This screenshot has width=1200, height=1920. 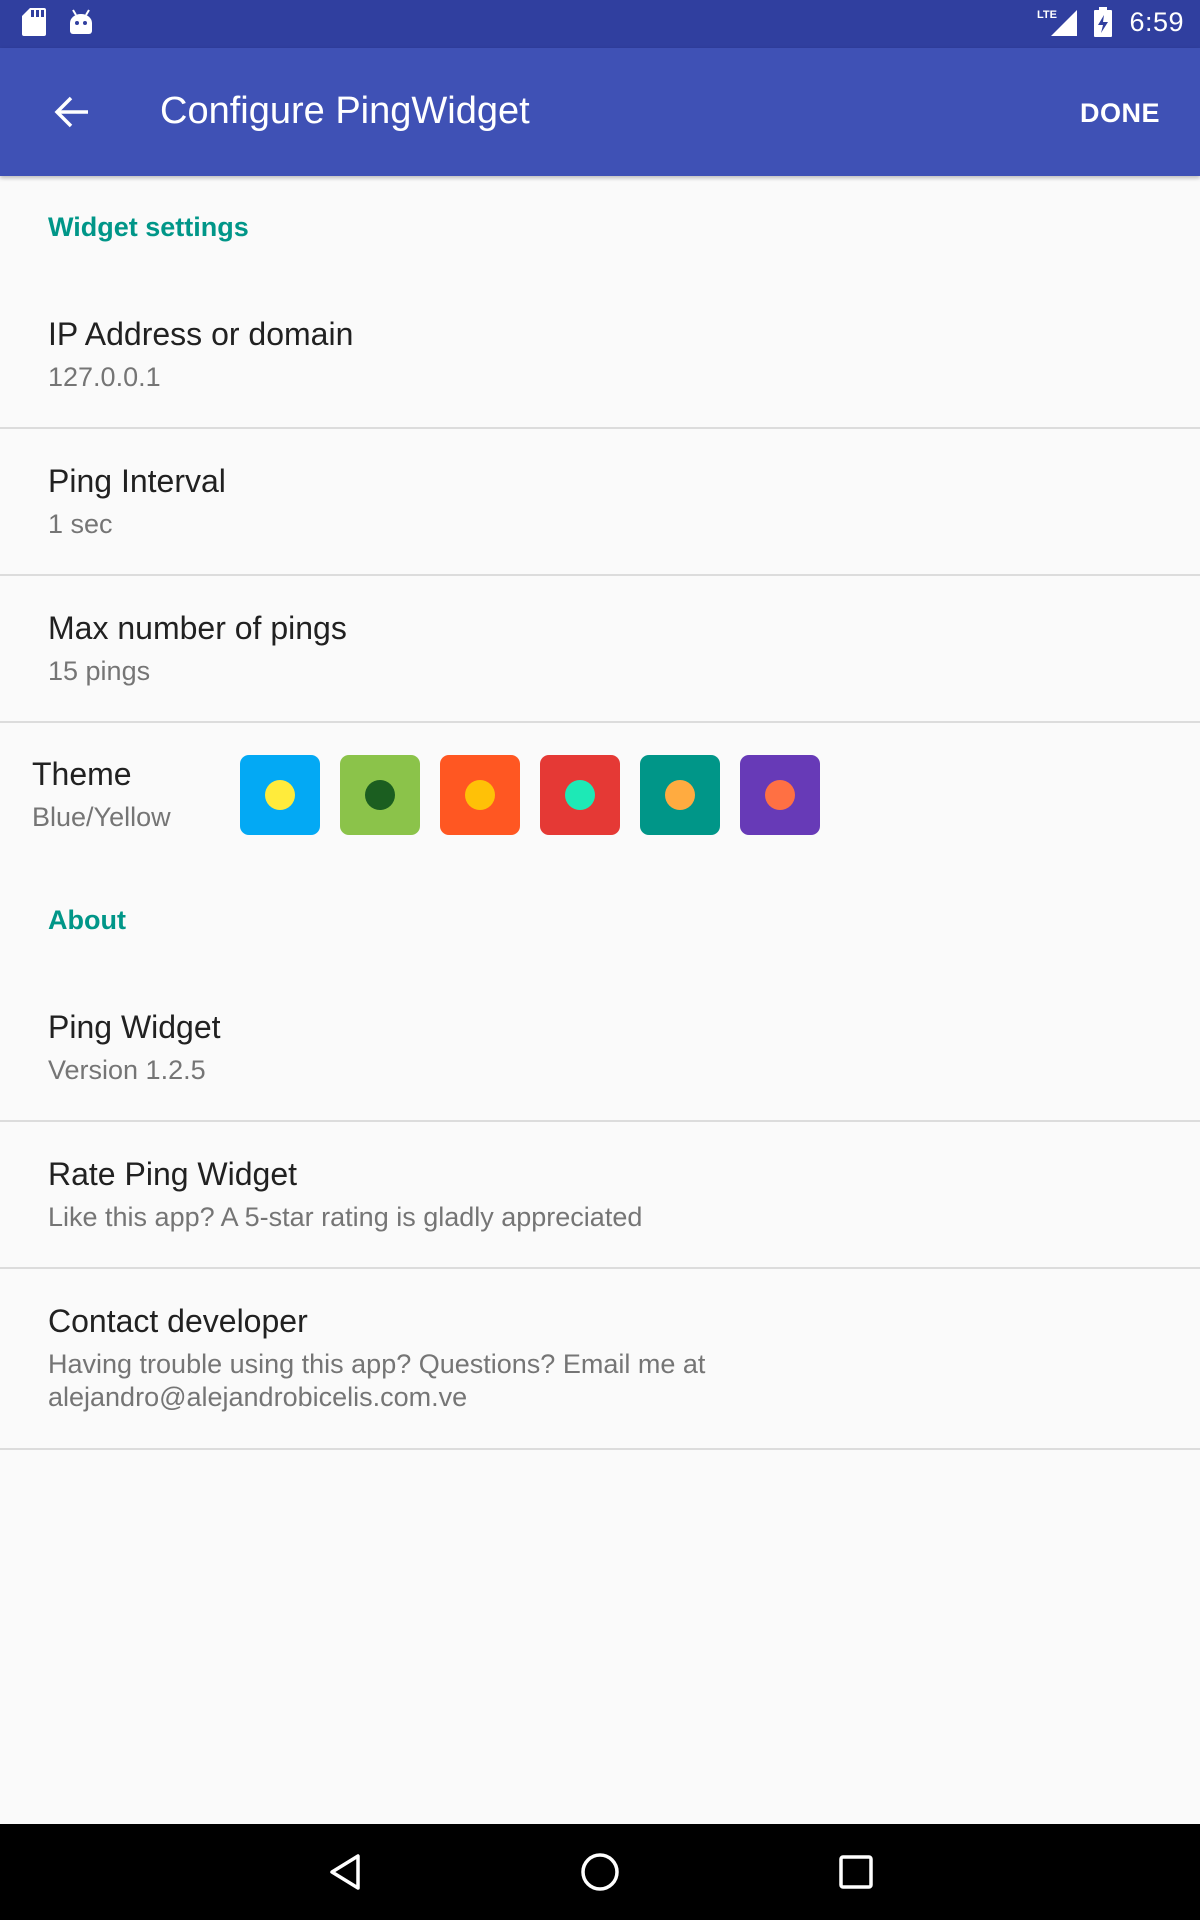 I want to click on pref-title: IP Address or domain, so click(x=201, y=333).